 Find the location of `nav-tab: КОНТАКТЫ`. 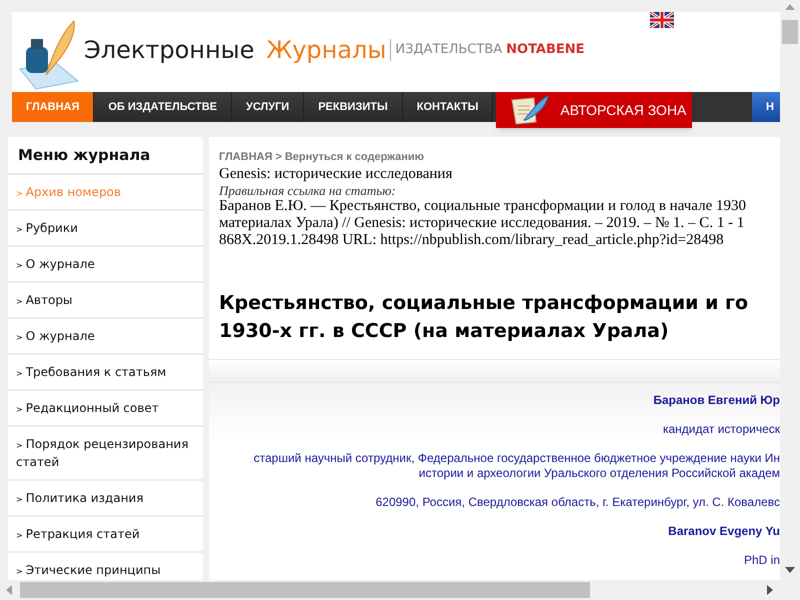

nav-tab: КОНТАКТЫ is located at coordinates (448, 107).